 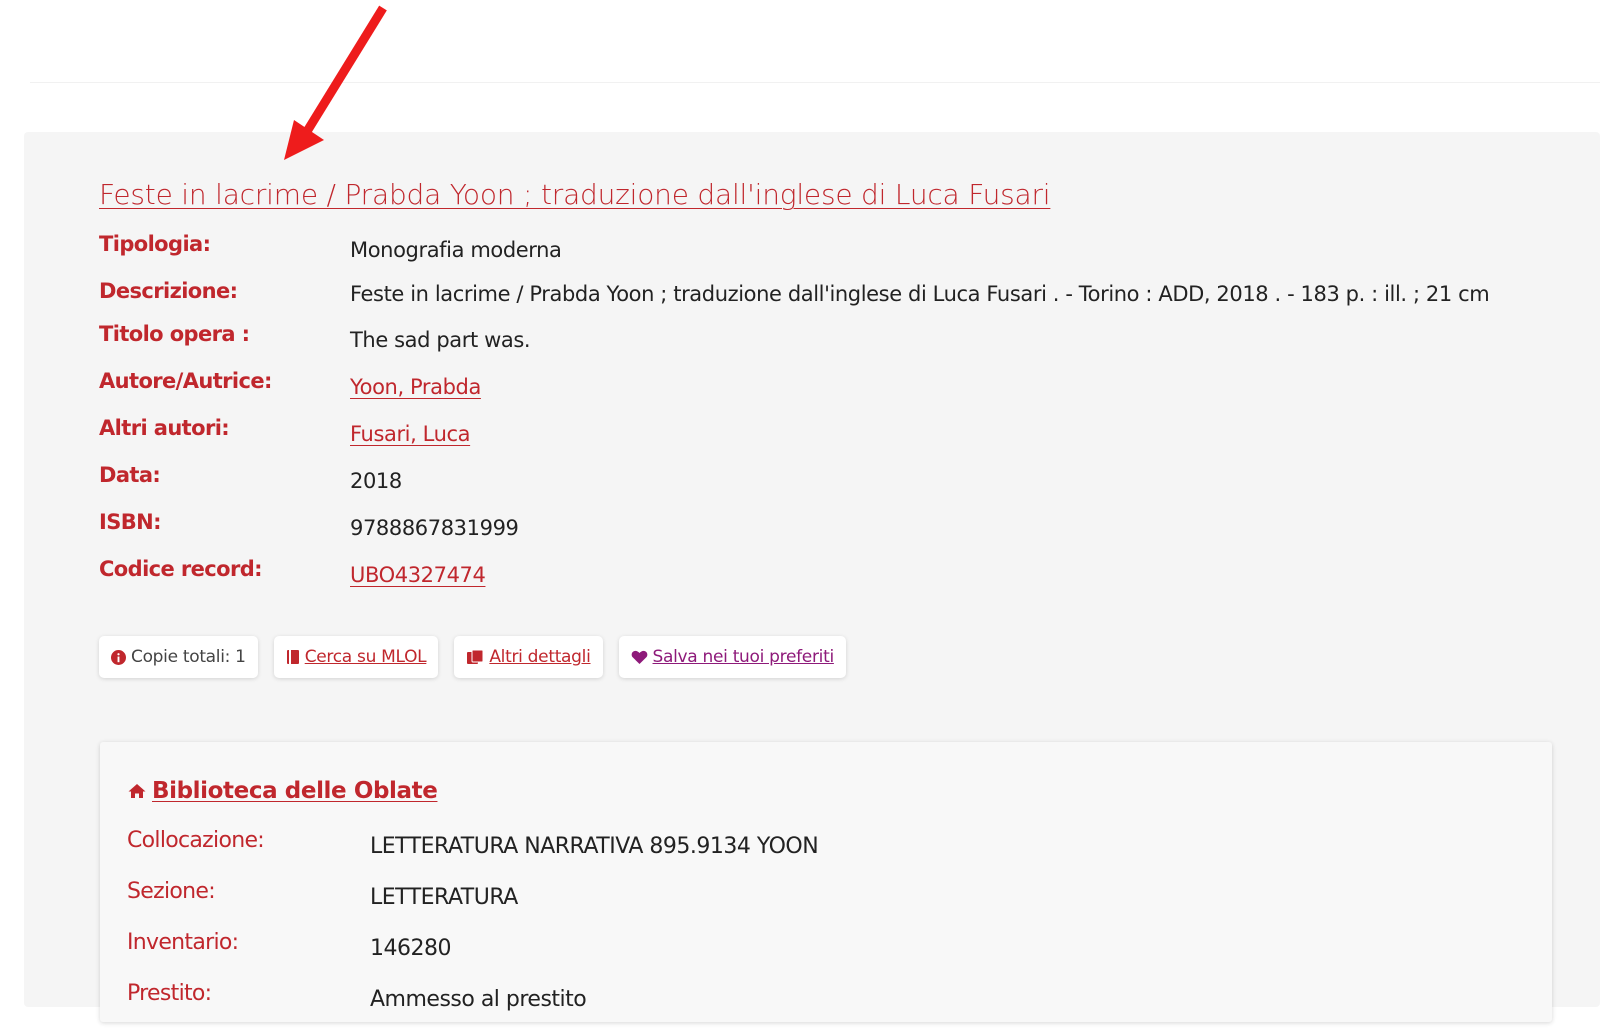 I want to click on field-label: Titolo opera :, so click(x=174, y=334).